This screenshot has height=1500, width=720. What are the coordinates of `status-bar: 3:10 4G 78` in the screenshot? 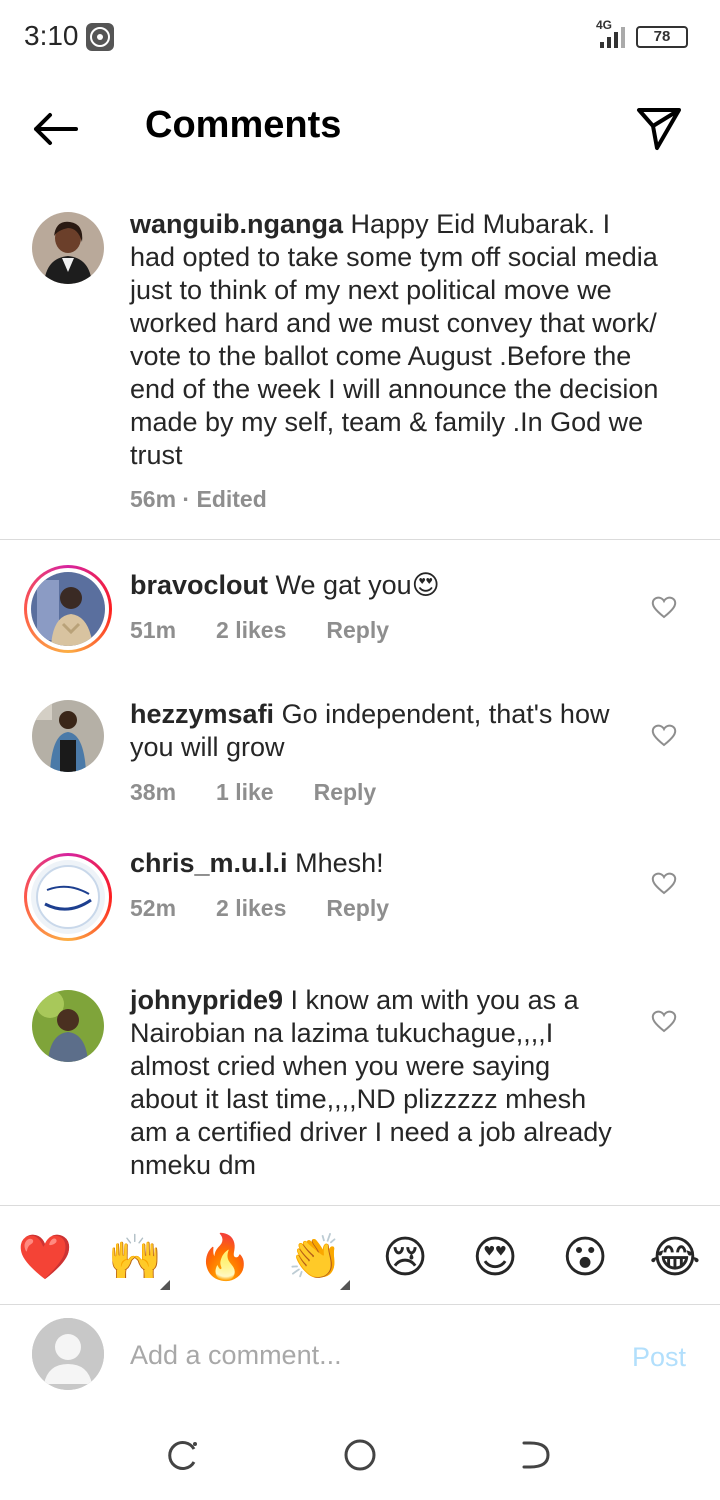 It's located at (360, 37).